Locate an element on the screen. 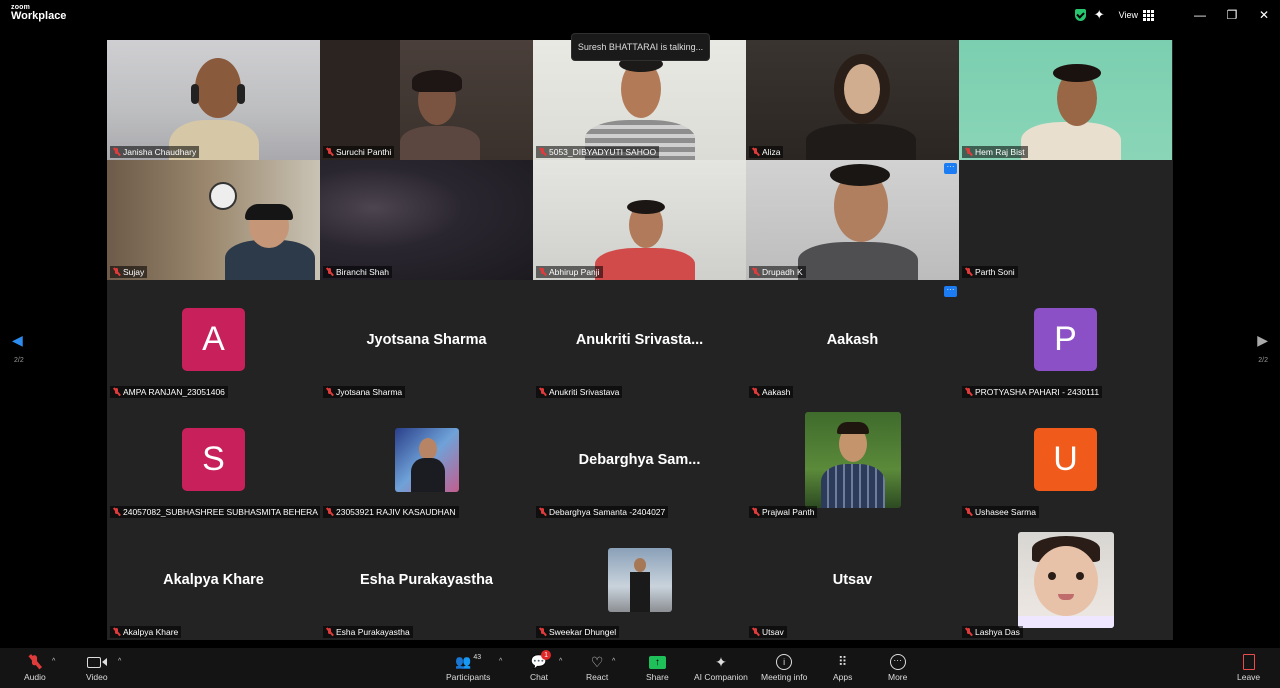 The width and height of the screenshot is (1280, 688). participant-name-label: Ushasee Sarma is located at coordinates (1000, 512).